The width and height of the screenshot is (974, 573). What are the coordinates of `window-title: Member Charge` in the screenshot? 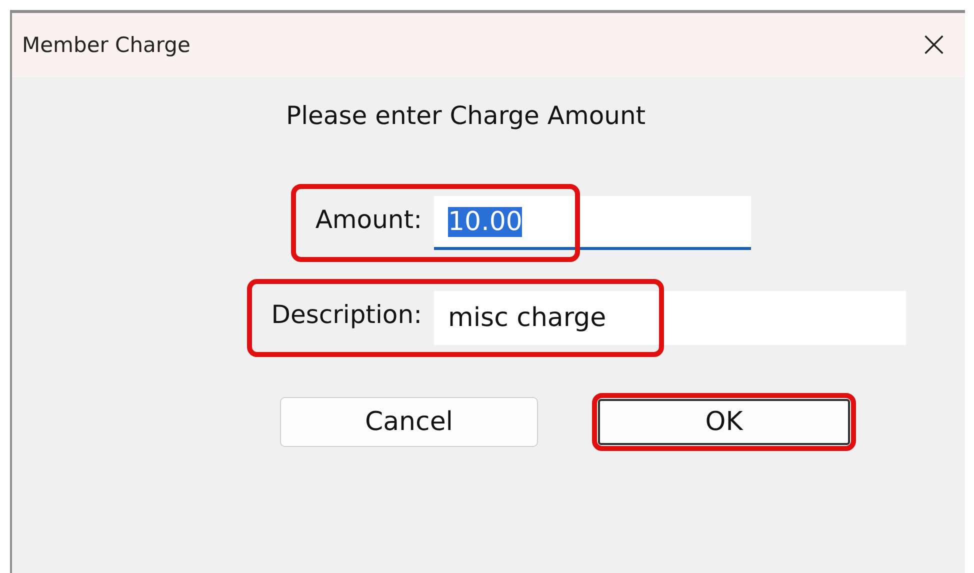 It's located at (106, 45).